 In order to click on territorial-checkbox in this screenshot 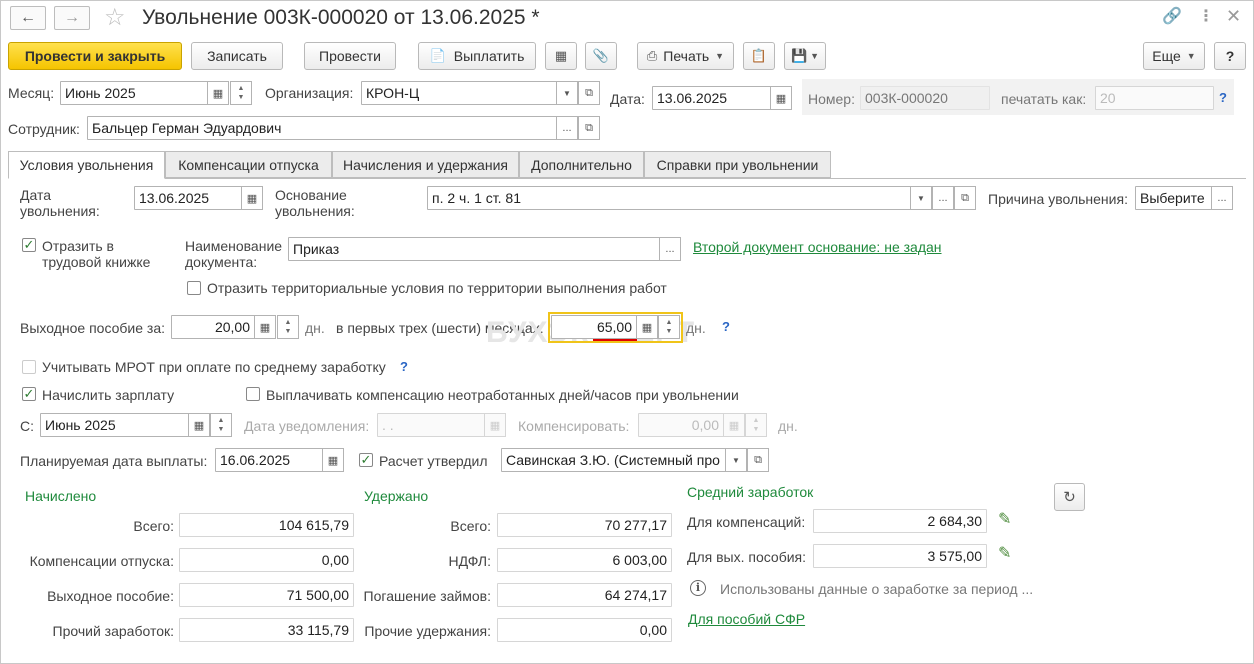, I will do `click(194, 288)`.